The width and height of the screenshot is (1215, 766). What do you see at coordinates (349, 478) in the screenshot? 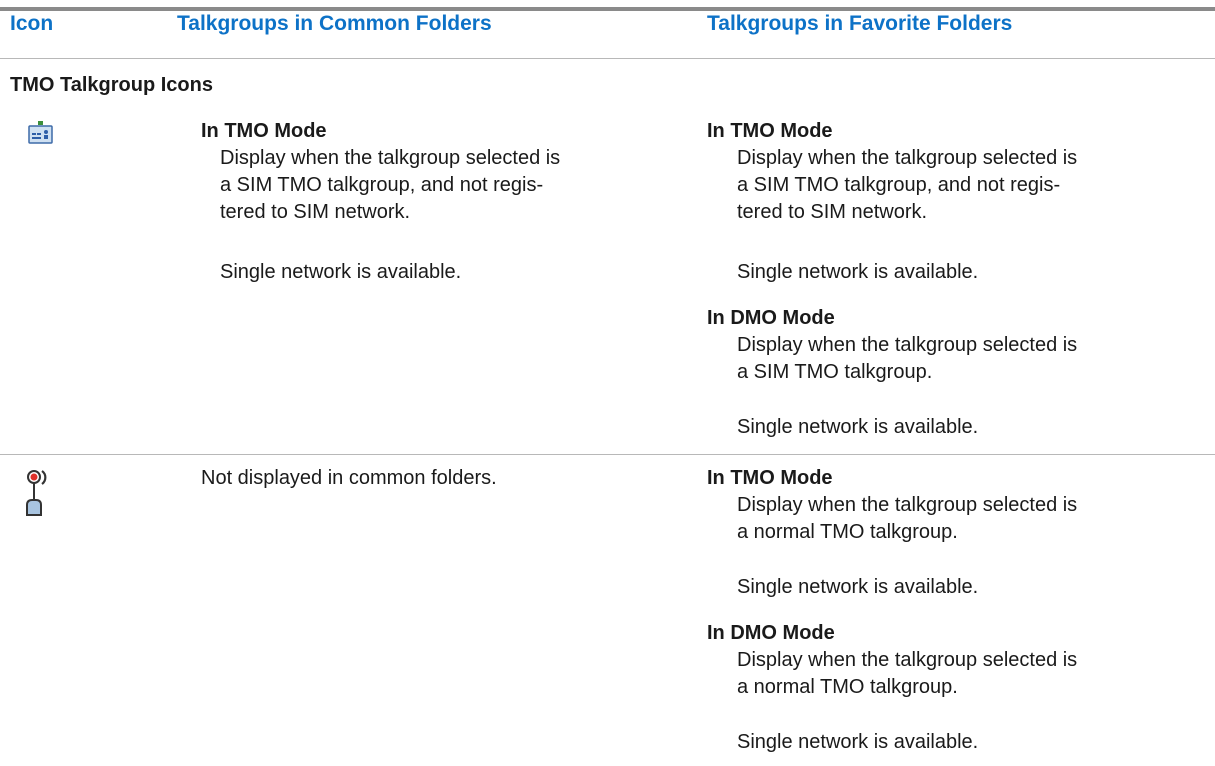
I see `row2-common-text: Not displayed in common folders.` at bounding box center [349, 478].